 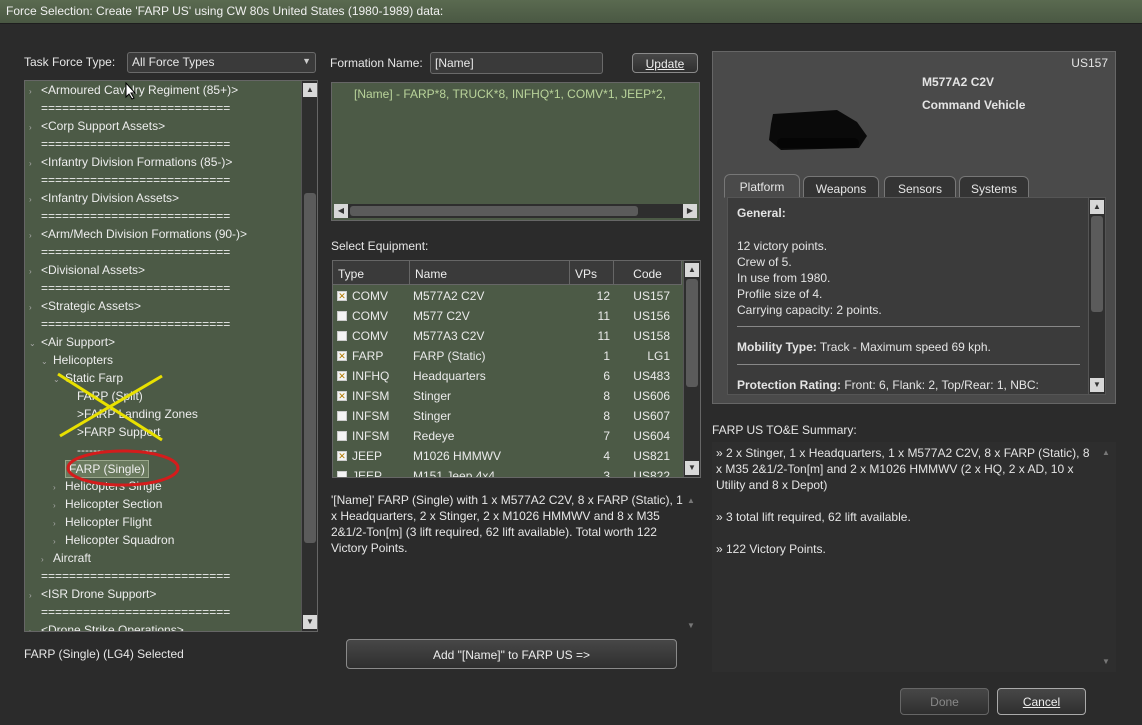 What do you see at coordinates (511, 654) in the screenshot?
I see `add-to-force-button: Add "[Name]" to FARP US =>` at bounding box center [511, 654].